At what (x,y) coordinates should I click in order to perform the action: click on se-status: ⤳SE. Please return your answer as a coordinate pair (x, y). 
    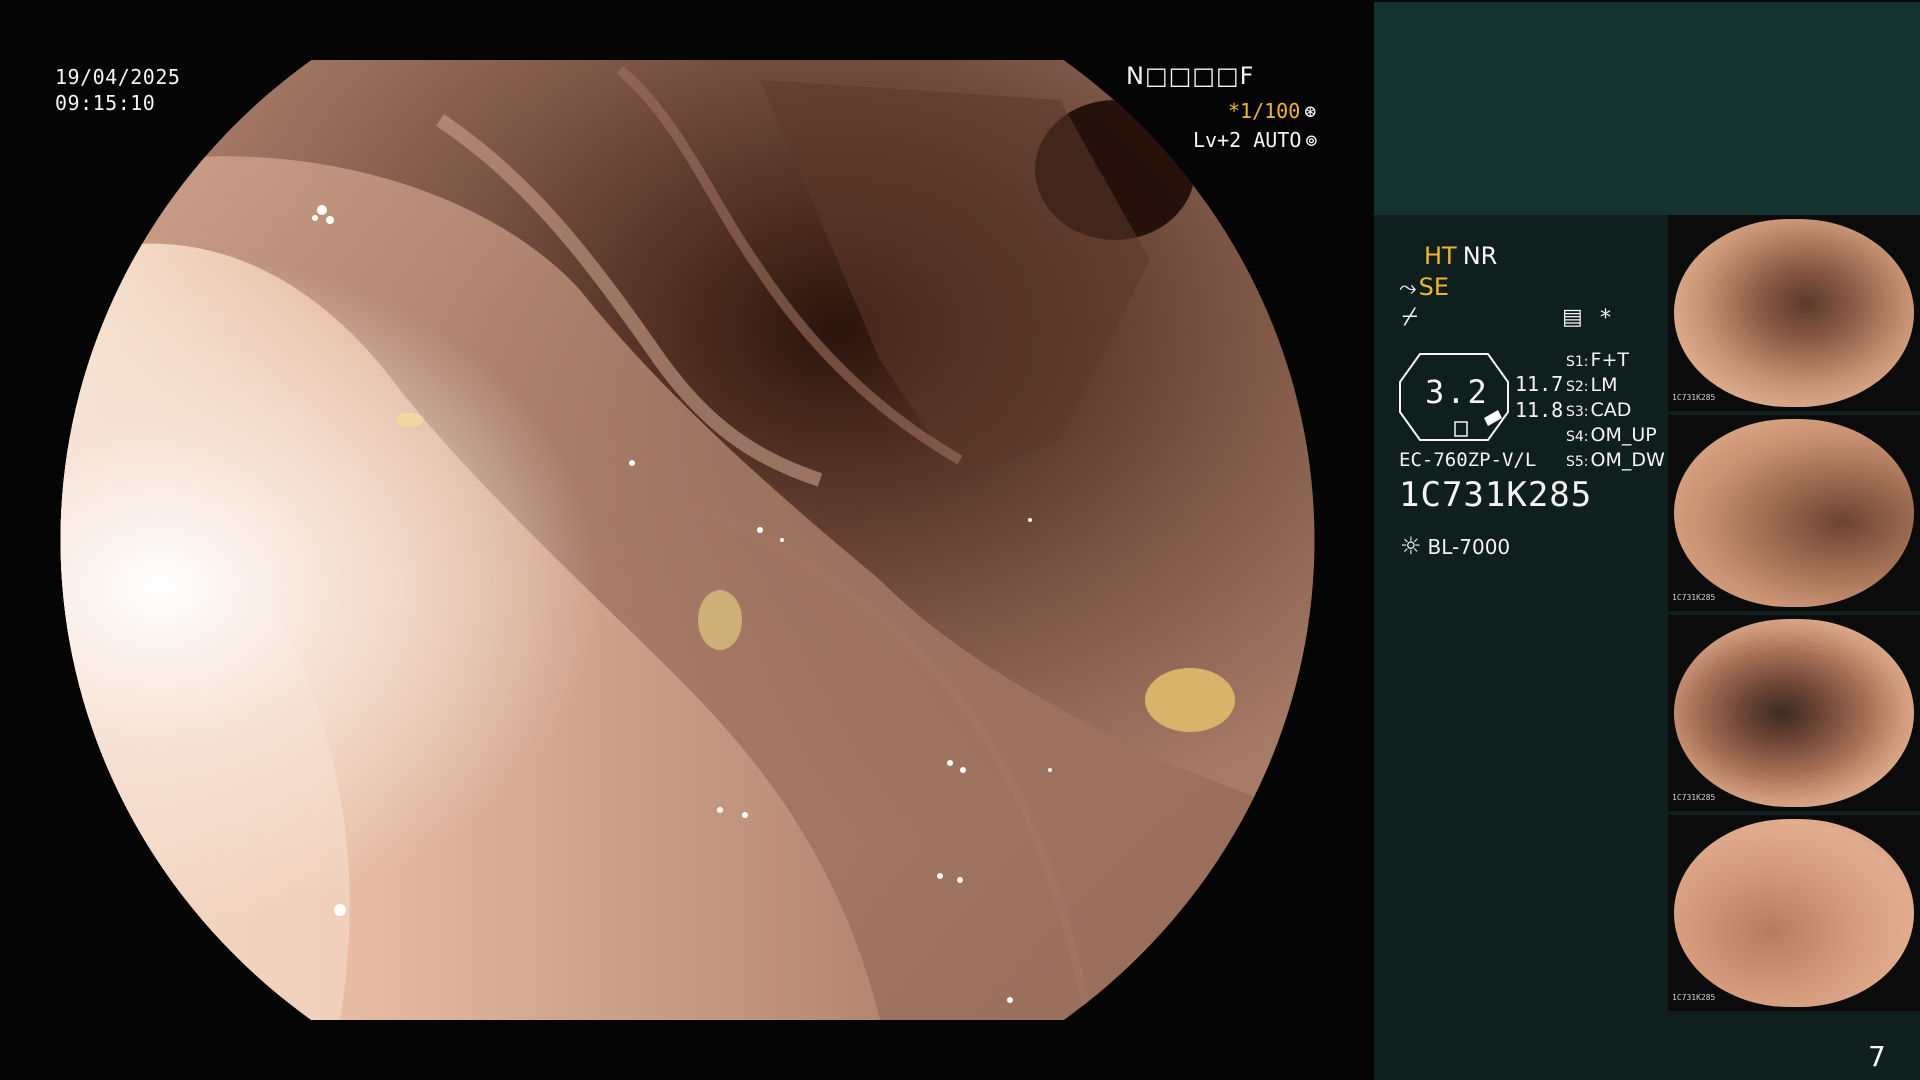
    Looking at the image, I should click on (1424, 287).